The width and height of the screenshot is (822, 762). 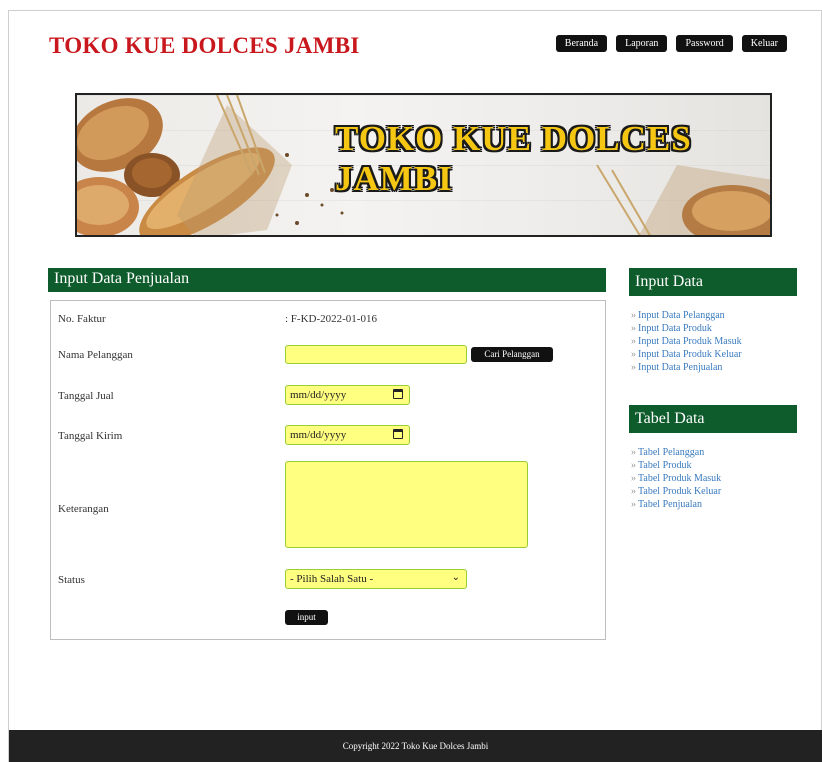 What do you see at coordinates (327, 280) in the screenshot?
I see `form-heading: Input Data Penjualan` at bounding box center [327, 280].